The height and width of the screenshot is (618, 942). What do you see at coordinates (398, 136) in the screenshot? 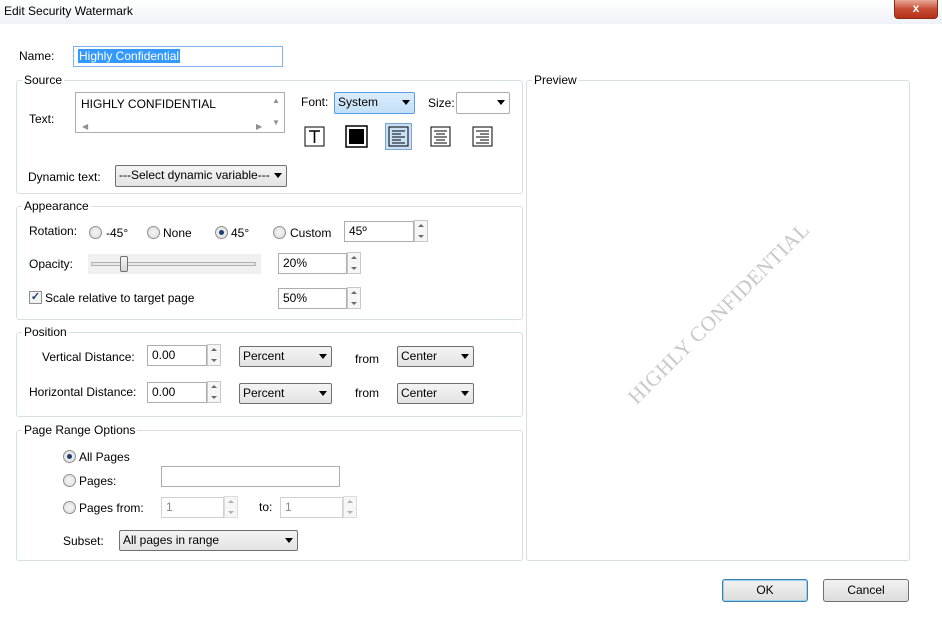
I see `align-left-button` at bounding box center [398, 136].